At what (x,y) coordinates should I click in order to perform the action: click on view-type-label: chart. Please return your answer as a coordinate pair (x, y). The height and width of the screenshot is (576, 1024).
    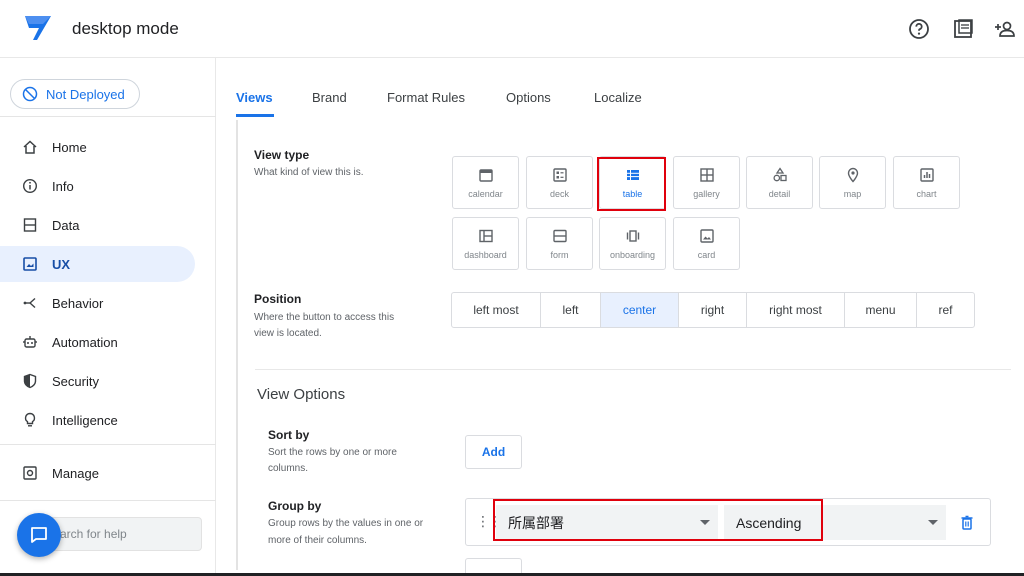
    Looking at the image, I should click on (926, 193).